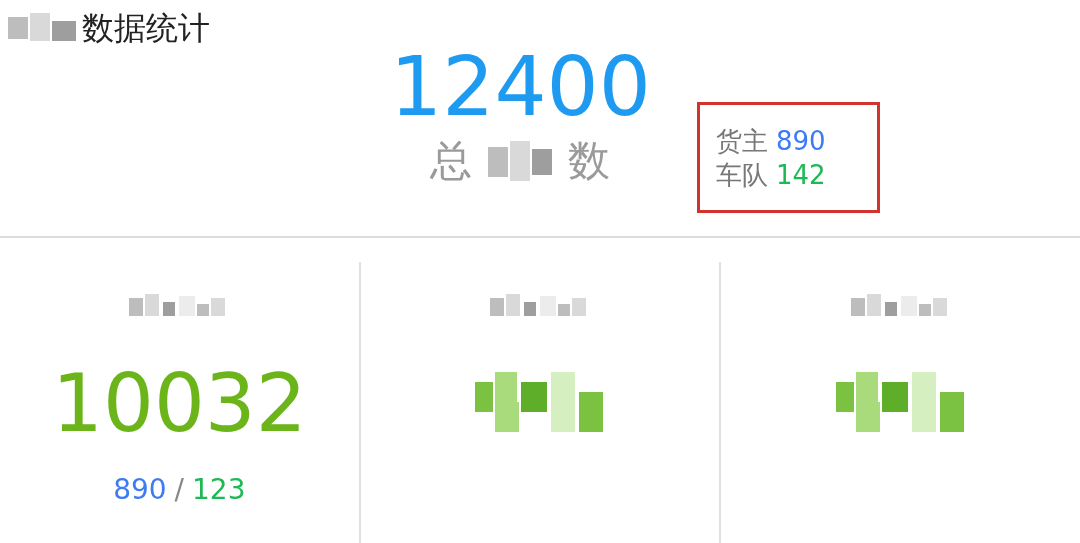  Describe the element at coordinates (520, 87) in the screenshot. I see `total-count: 12400` at that location.